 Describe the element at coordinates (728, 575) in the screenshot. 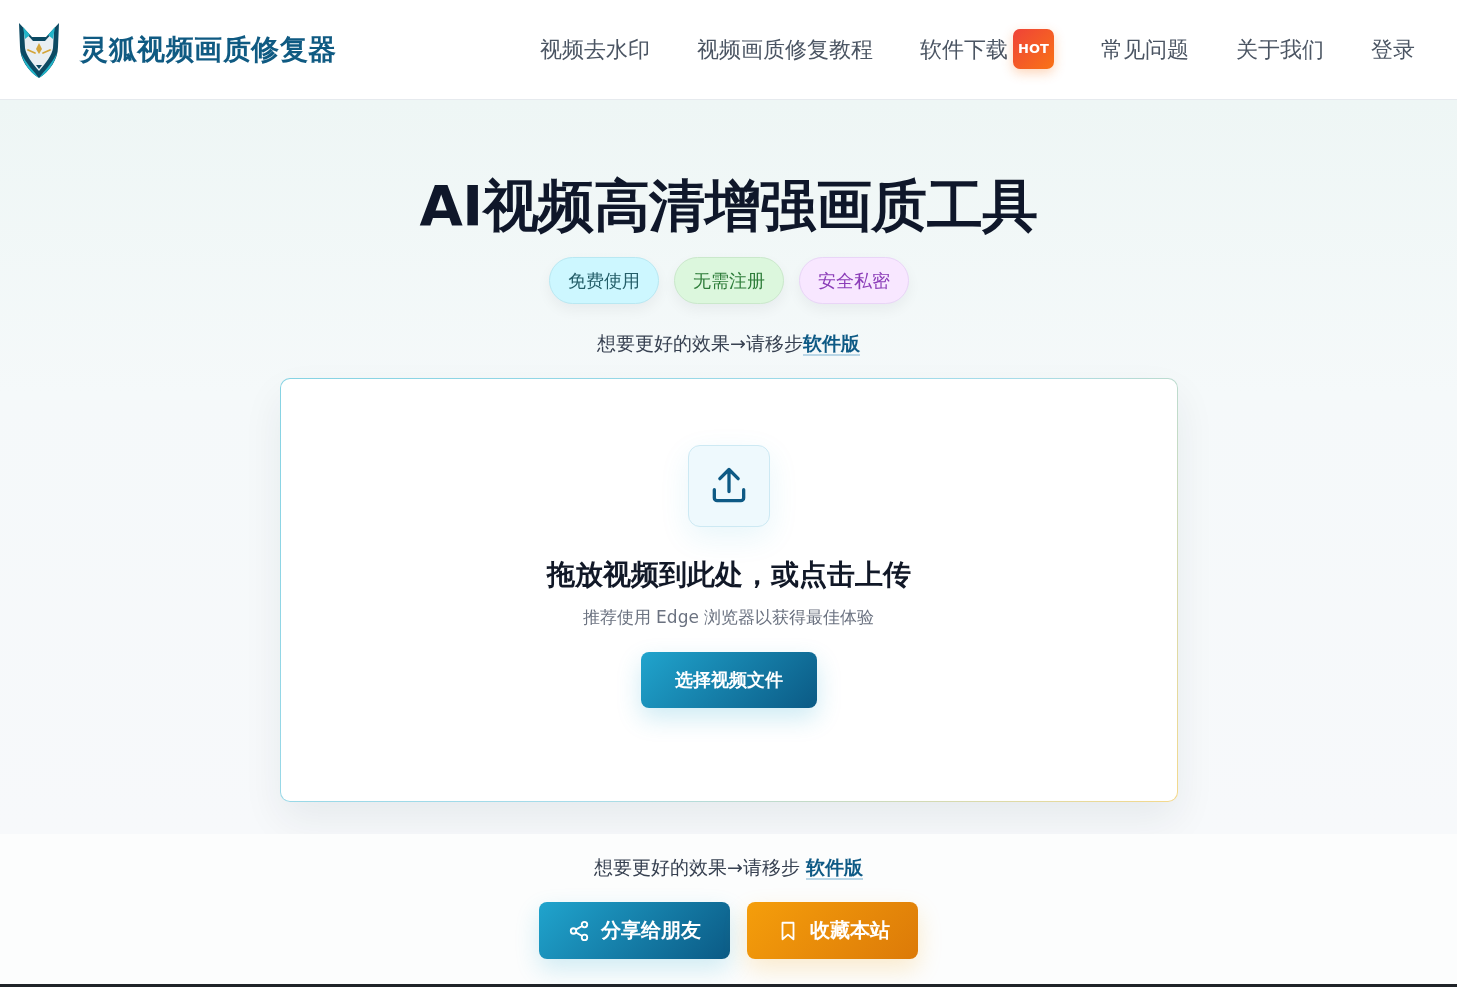

I see `upload-heading: 拖放视频到此处，或点击上传` at that location.